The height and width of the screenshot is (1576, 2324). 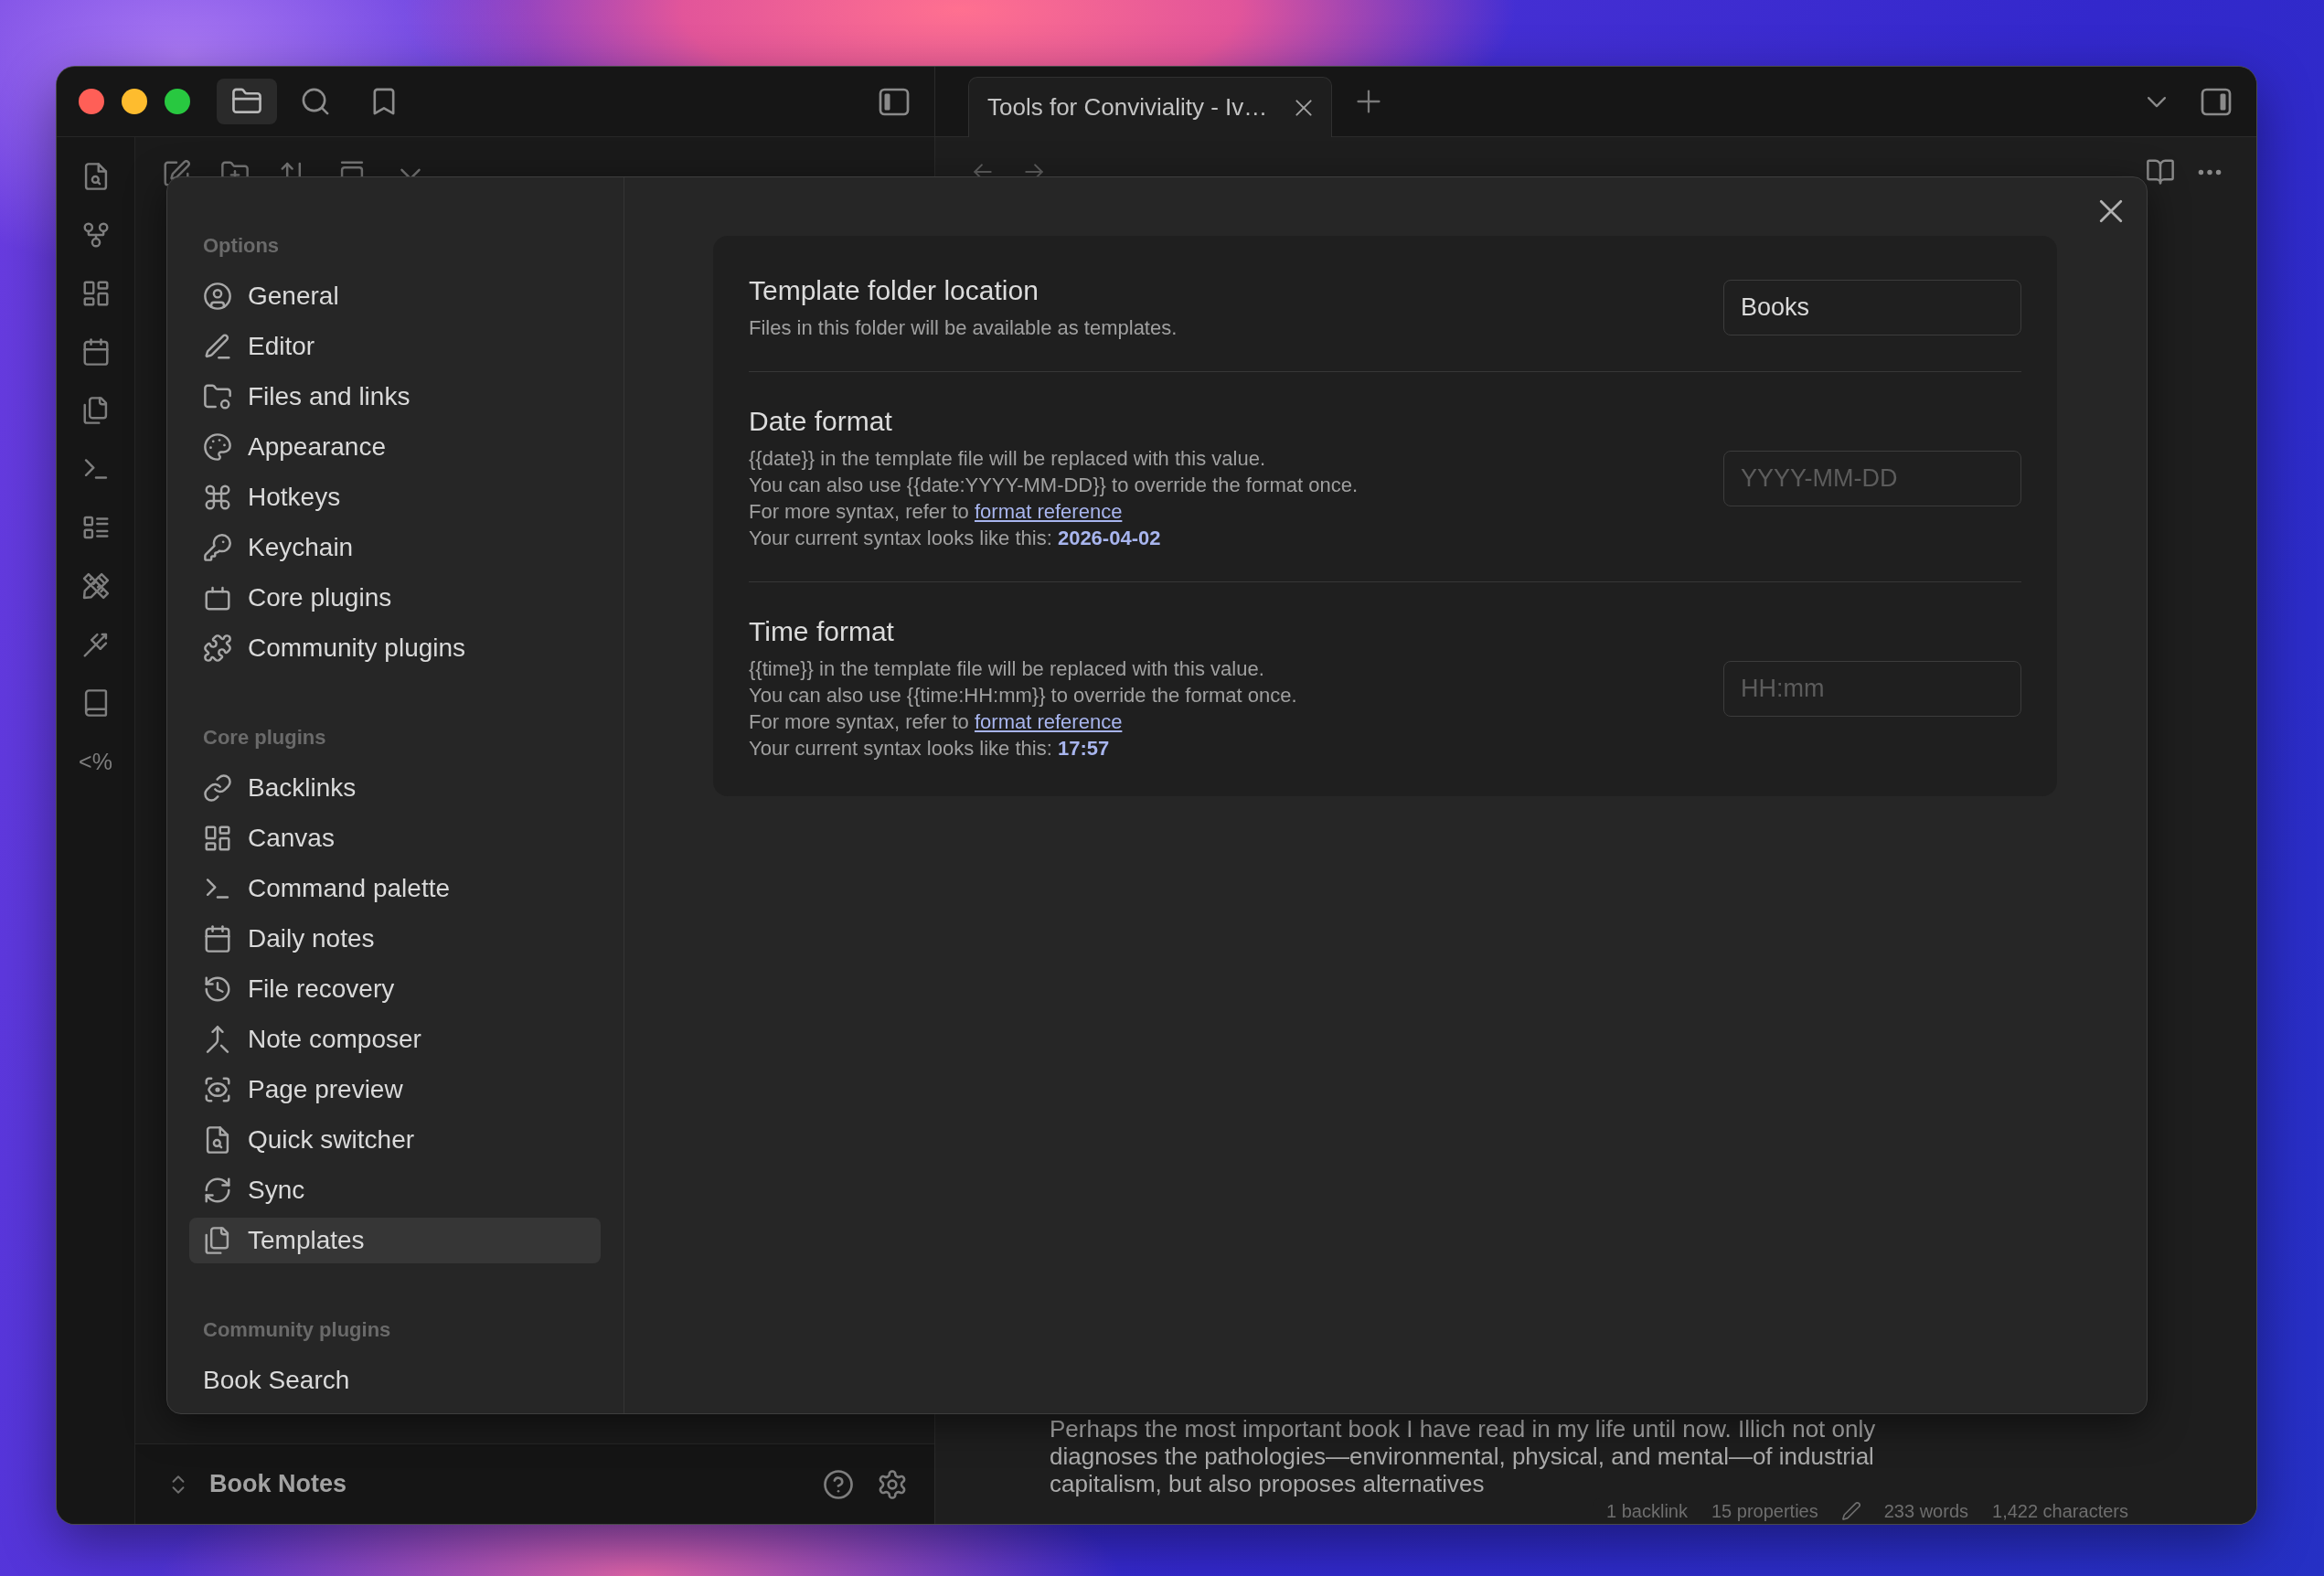 What do you see at coordinates (278, 1484) in the screenshot?
I see `vault-name: Book Notes` at bounding box center [278, 1484].